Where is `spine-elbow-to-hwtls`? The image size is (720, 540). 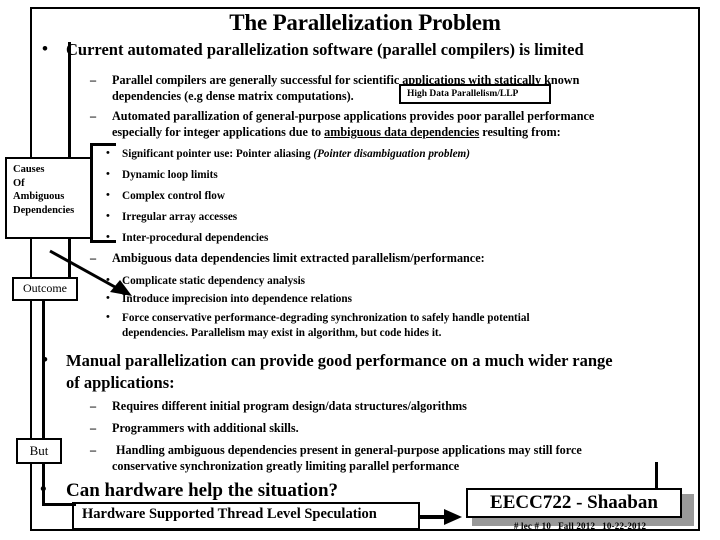
spine-elbow-to-hwtls is located at coordinates (59, 504).